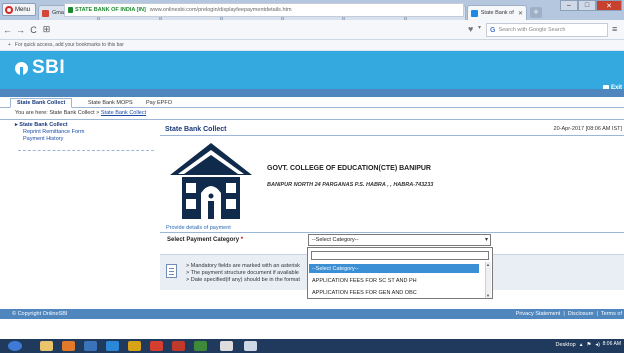 The image size is (624, 353). What do you see at coordinates (68, 346) in the screenshot?
I see `media-player-icon` at bounding box center [68, 346].